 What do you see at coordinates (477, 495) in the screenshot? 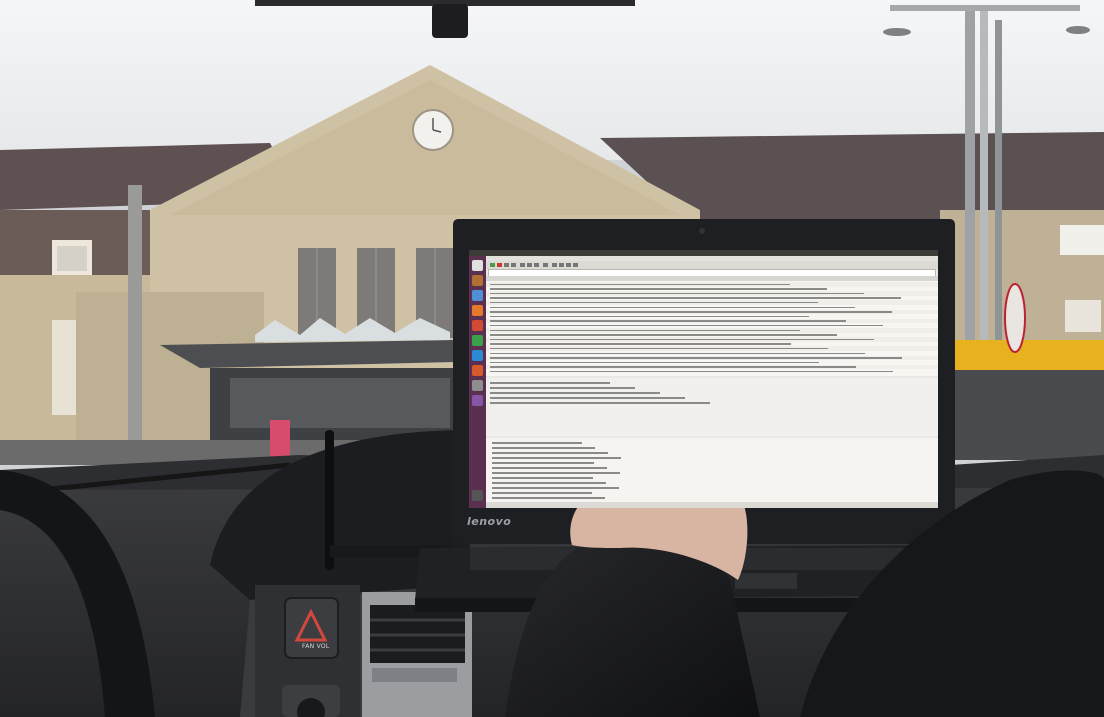
I see `trash-icon` at bounding box center [477, 495].